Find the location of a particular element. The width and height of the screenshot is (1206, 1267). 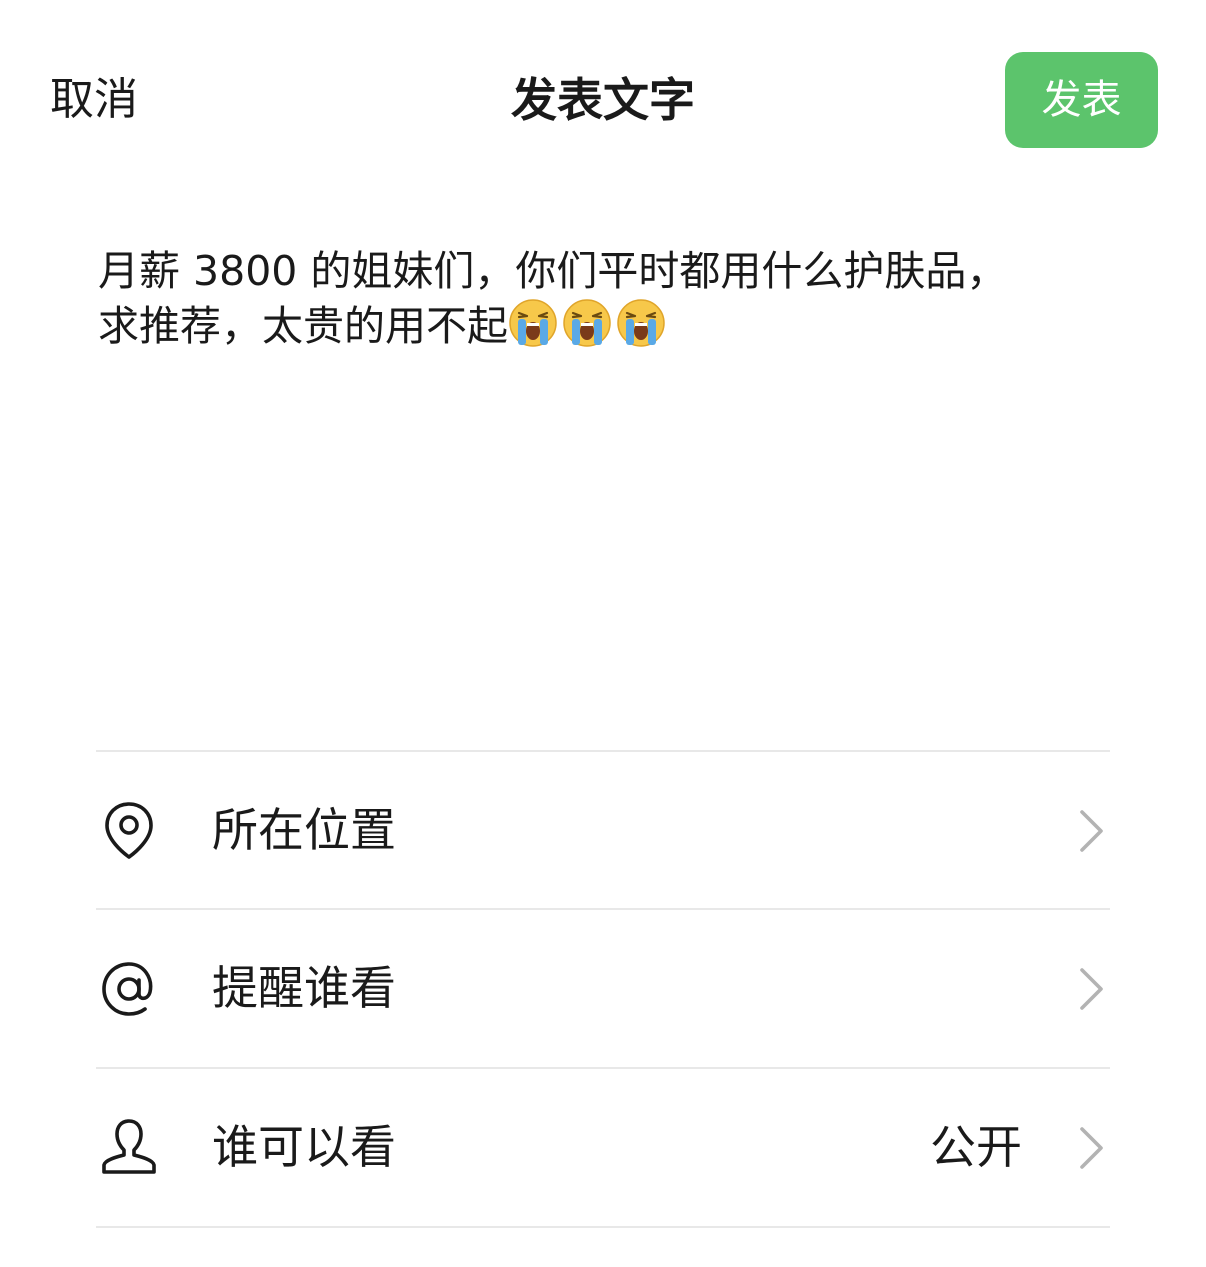

option-mention: 提醒谁看 is located at coordinates (603, 988).